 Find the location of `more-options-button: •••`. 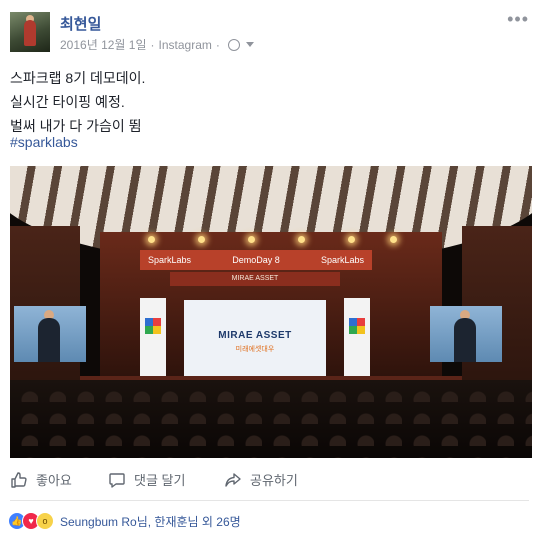

more-options-button: ••• is located at coordinates (518, 19).